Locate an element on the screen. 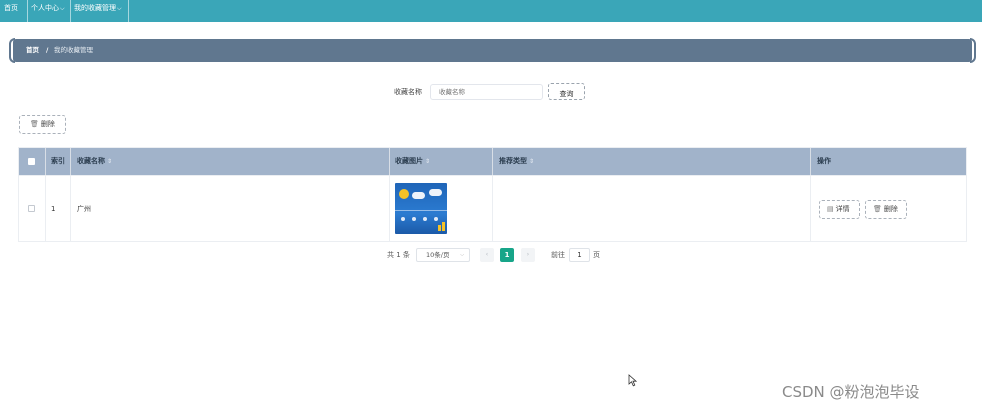  thumbnail-divider is located at coordinates (421, 210).